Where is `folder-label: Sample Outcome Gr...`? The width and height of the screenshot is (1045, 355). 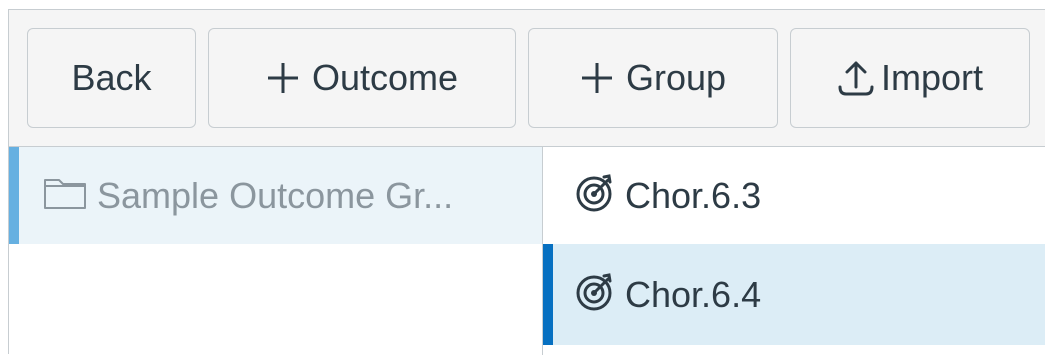 folder-label: Sample Outcome Gr... is located at coordinates (275, 195).